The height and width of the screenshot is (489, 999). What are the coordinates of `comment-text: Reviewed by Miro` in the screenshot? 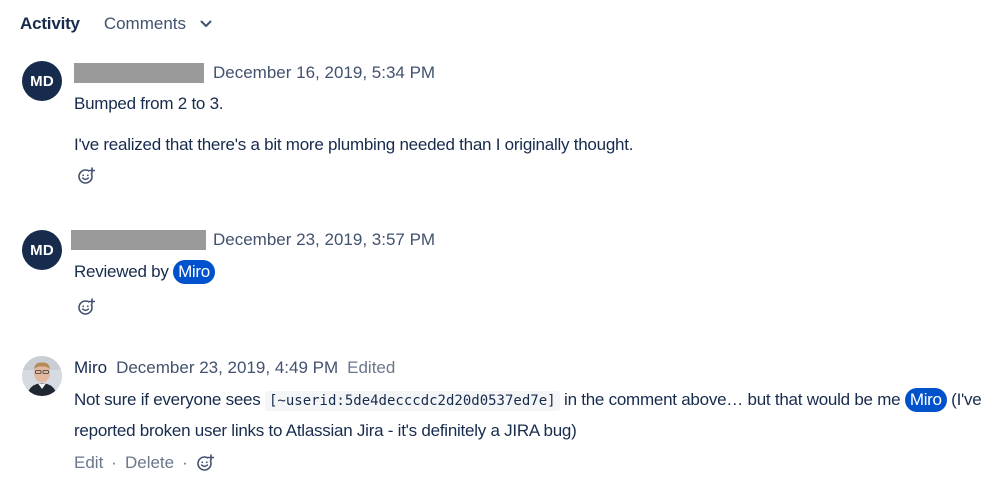 It's located at (533, 272).